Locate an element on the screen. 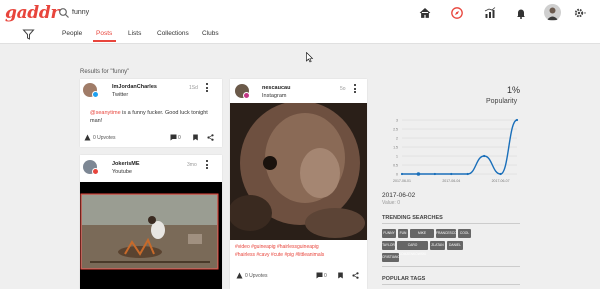  platform-label: Youtube is located at coordinates (122, 172).